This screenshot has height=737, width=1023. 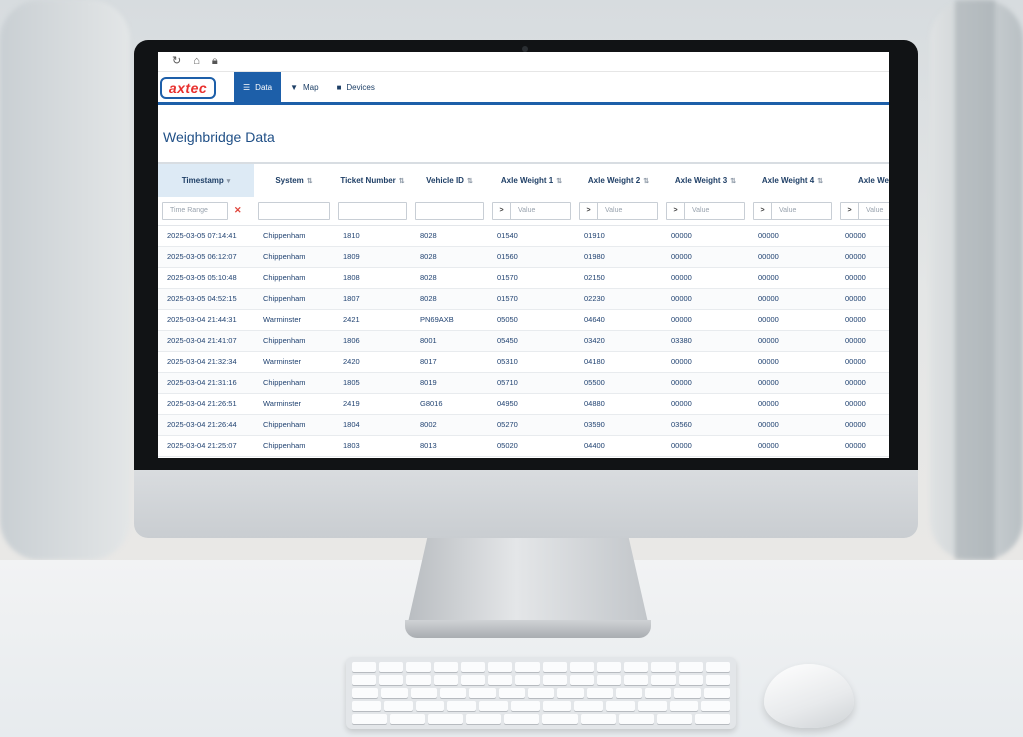 I want to click on table-cell: 1806, so click(x=372, y=341).